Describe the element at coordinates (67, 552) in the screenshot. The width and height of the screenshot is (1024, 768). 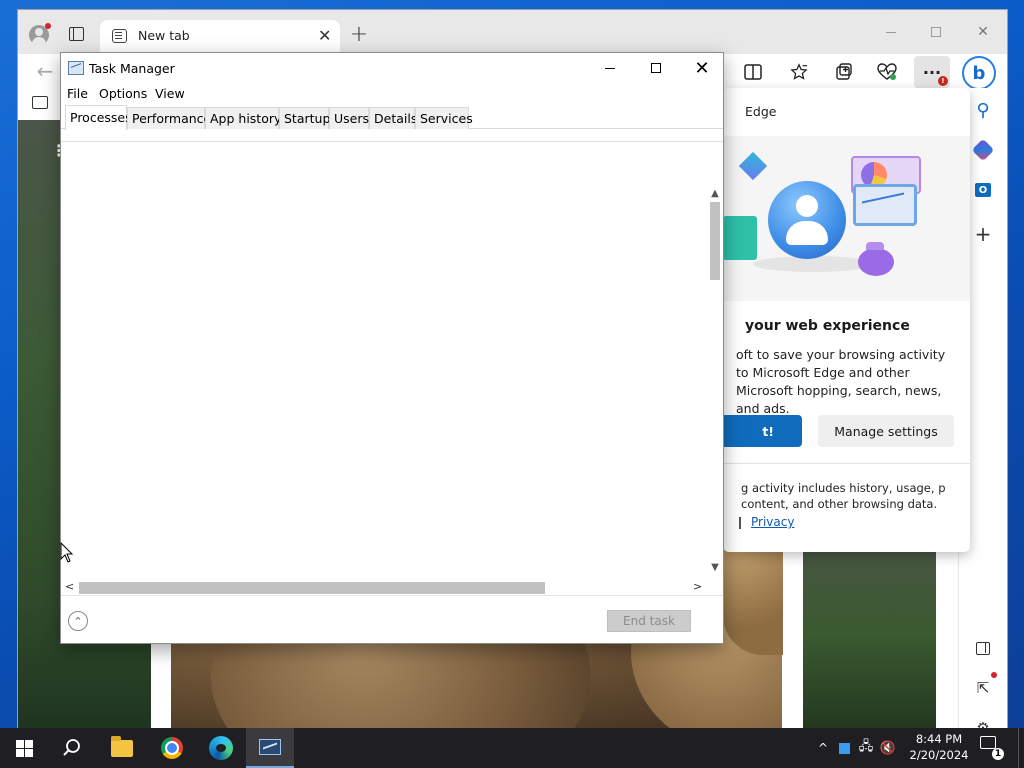
I see `mouse-pointer-icon` at that location.